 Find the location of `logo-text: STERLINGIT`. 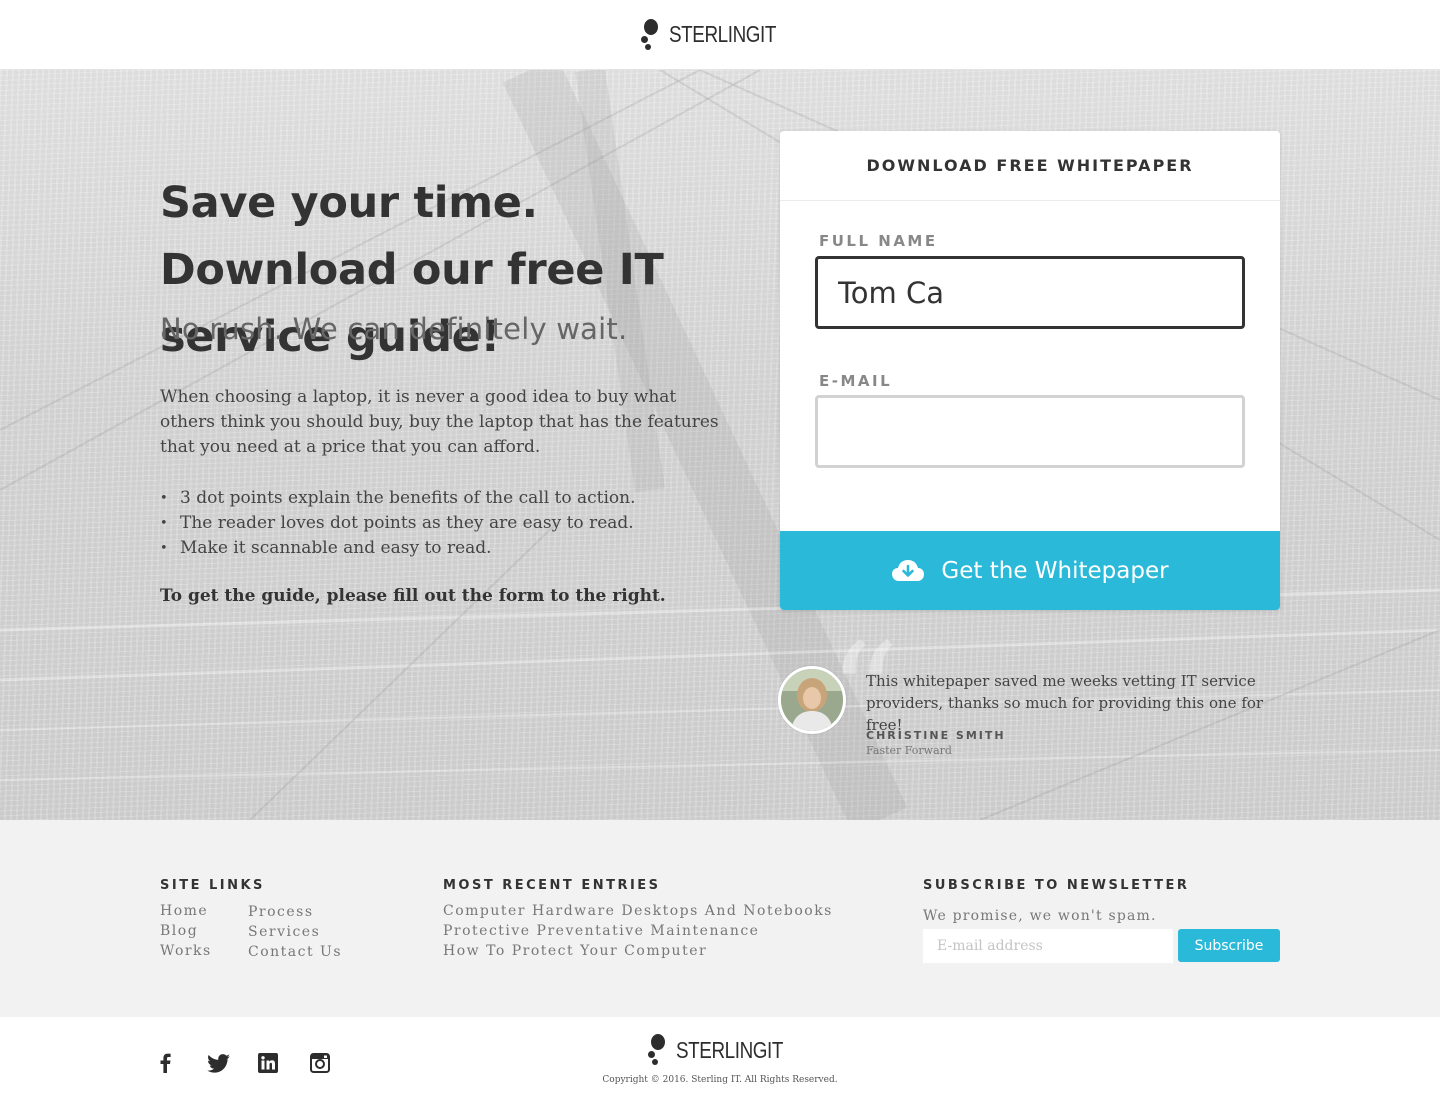

logo-text: STERLINGIT is located at coordinates (722, 34).